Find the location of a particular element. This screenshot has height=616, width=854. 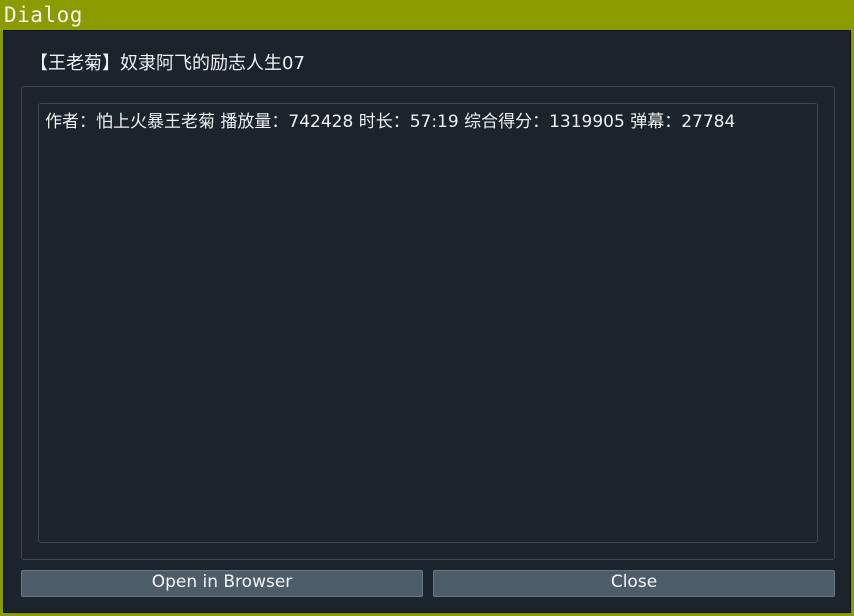

close-button: Close is located at coordinates (634, 583).